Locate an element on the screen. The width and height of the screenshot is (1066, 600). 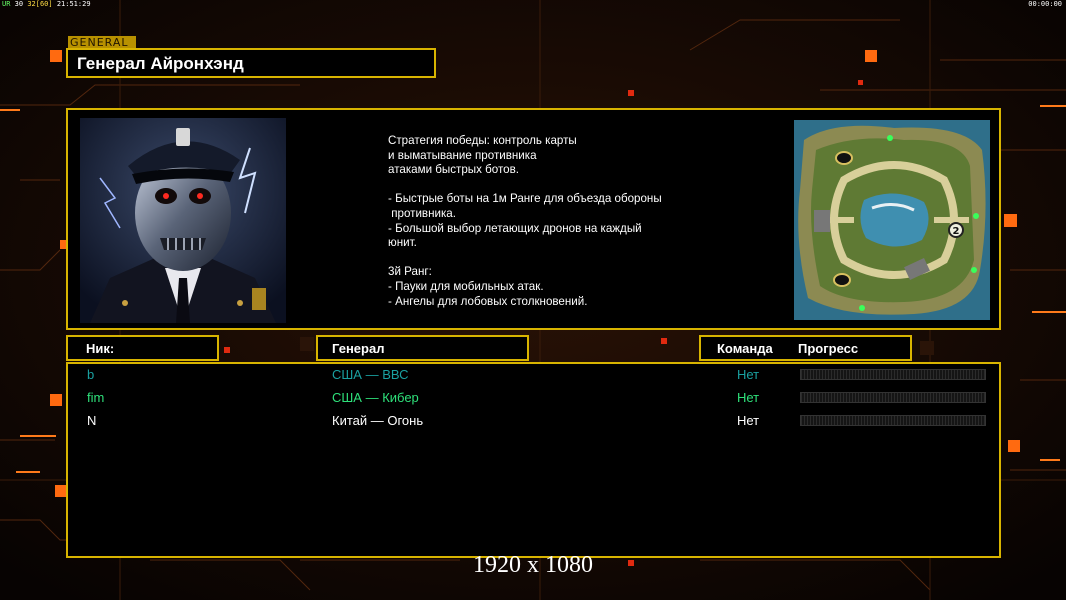
column-header-nick: Ник: is located at coordinates (142, 348).